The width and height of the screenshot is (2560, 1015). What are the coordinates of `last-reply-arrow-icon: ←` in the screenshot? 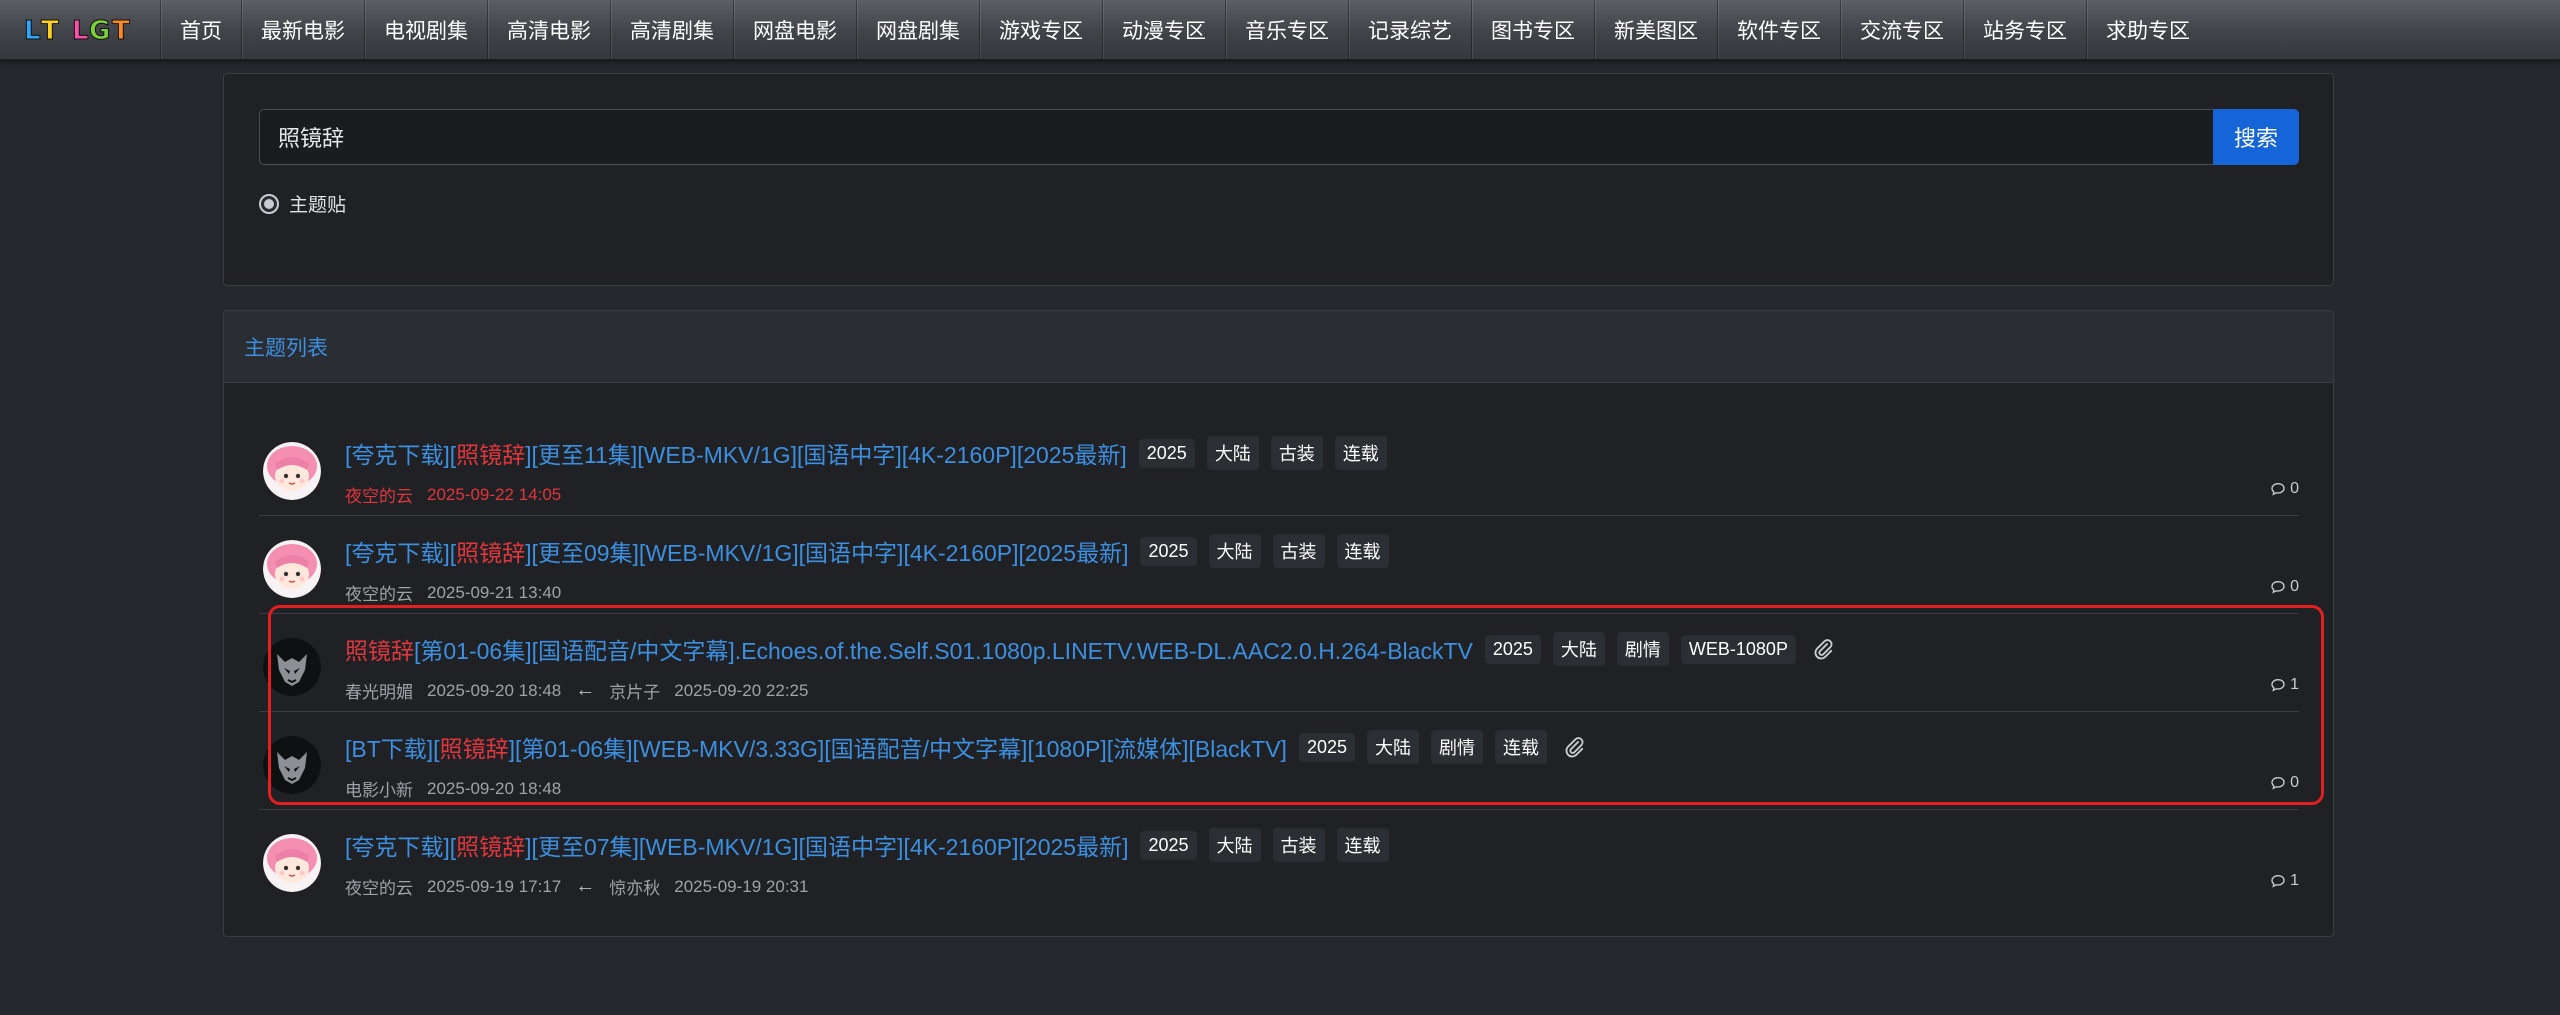 It's located at (585, 690).